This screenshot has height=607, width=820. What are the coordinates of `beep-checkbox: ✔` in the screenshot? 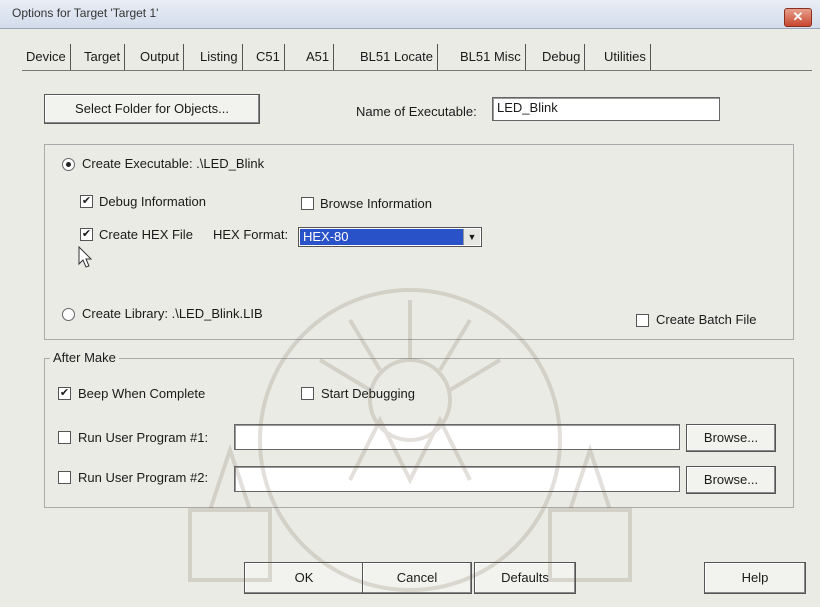 It's located at (64, 393).